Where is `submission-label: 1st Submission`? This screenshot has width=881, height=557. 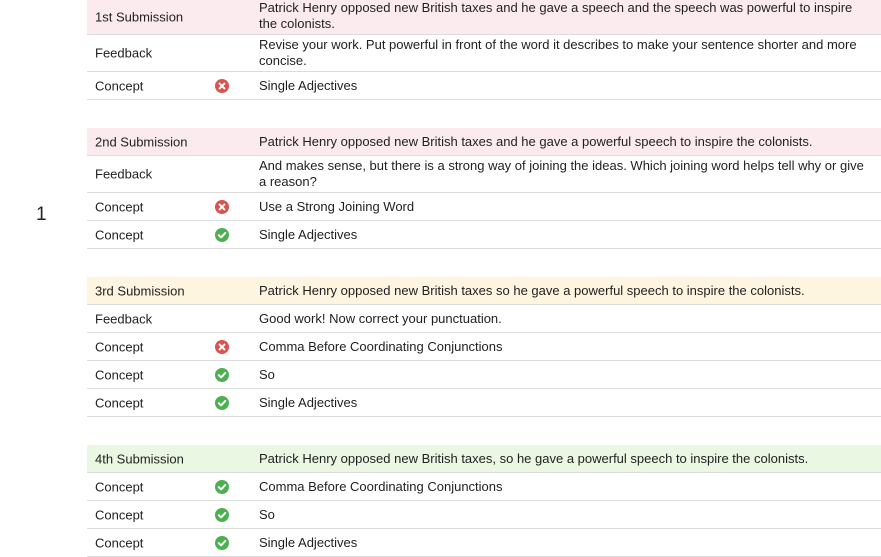
submission-label: 1st Submission is located at coordinates (139, 17).